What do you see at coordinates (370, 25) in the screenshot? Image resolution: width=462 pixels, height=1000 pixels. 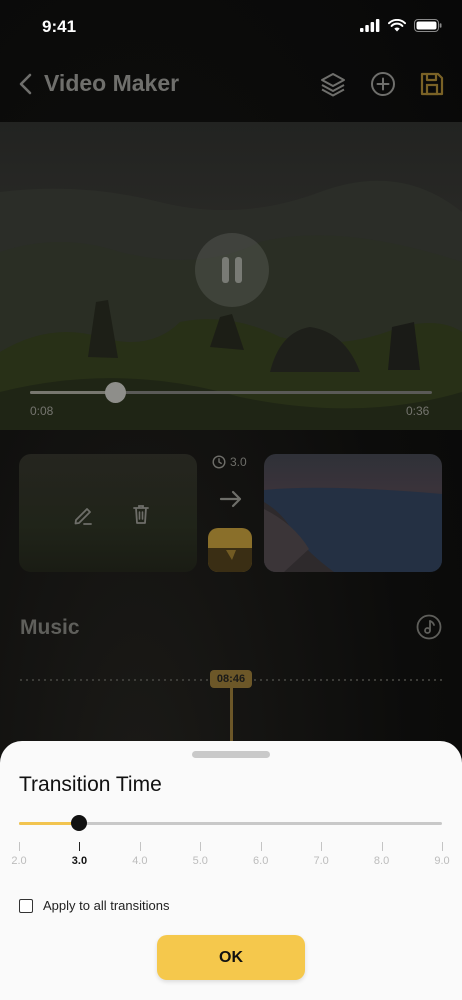 I see `cellular-signal-icon` at bounding box center [370, 25].